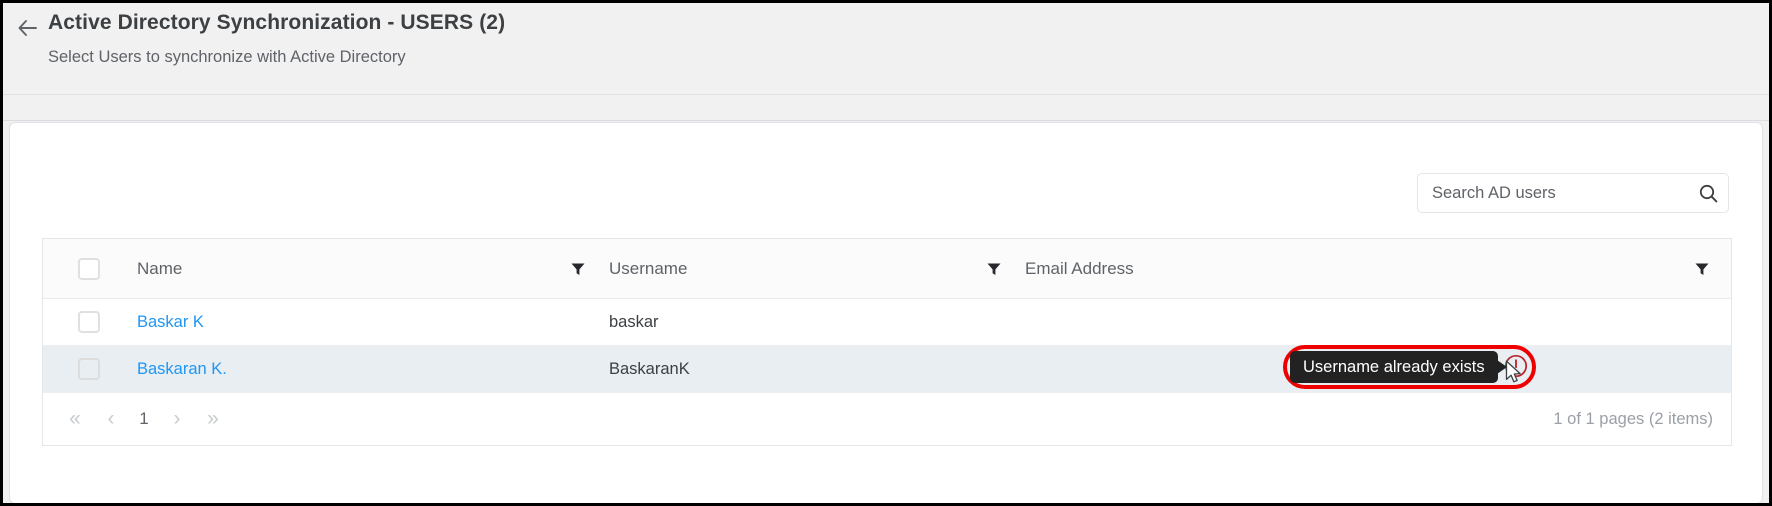  I want to click on pagination-status: 1 of 1 pages (2 items), so click(1633, 418).